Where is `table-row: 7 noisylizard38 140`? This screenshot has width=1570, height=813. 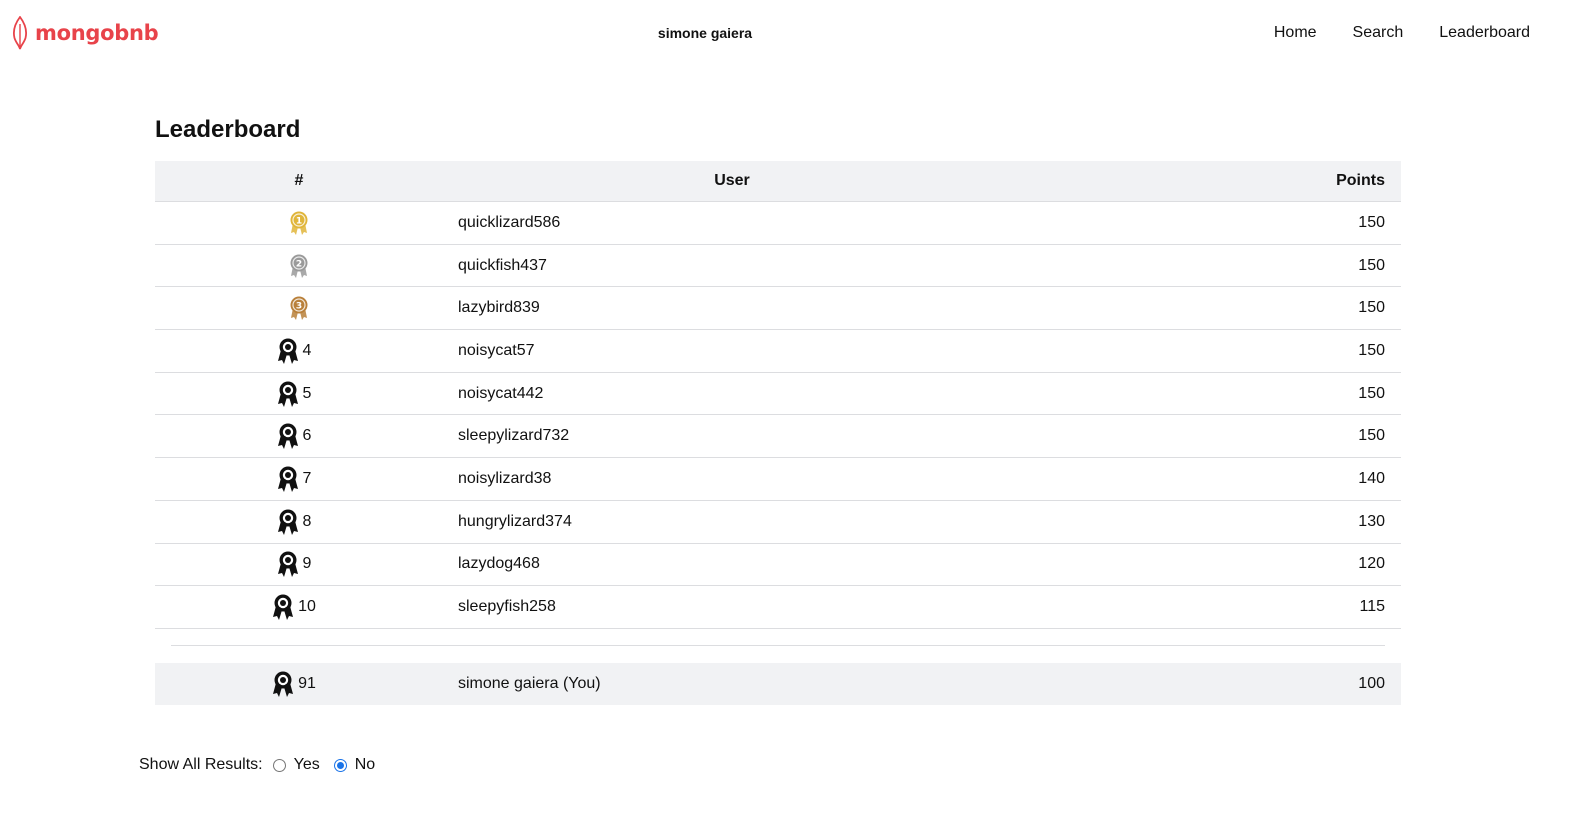 table-row: 7 noisylizard38 140 is located at coordinates (778, 479).